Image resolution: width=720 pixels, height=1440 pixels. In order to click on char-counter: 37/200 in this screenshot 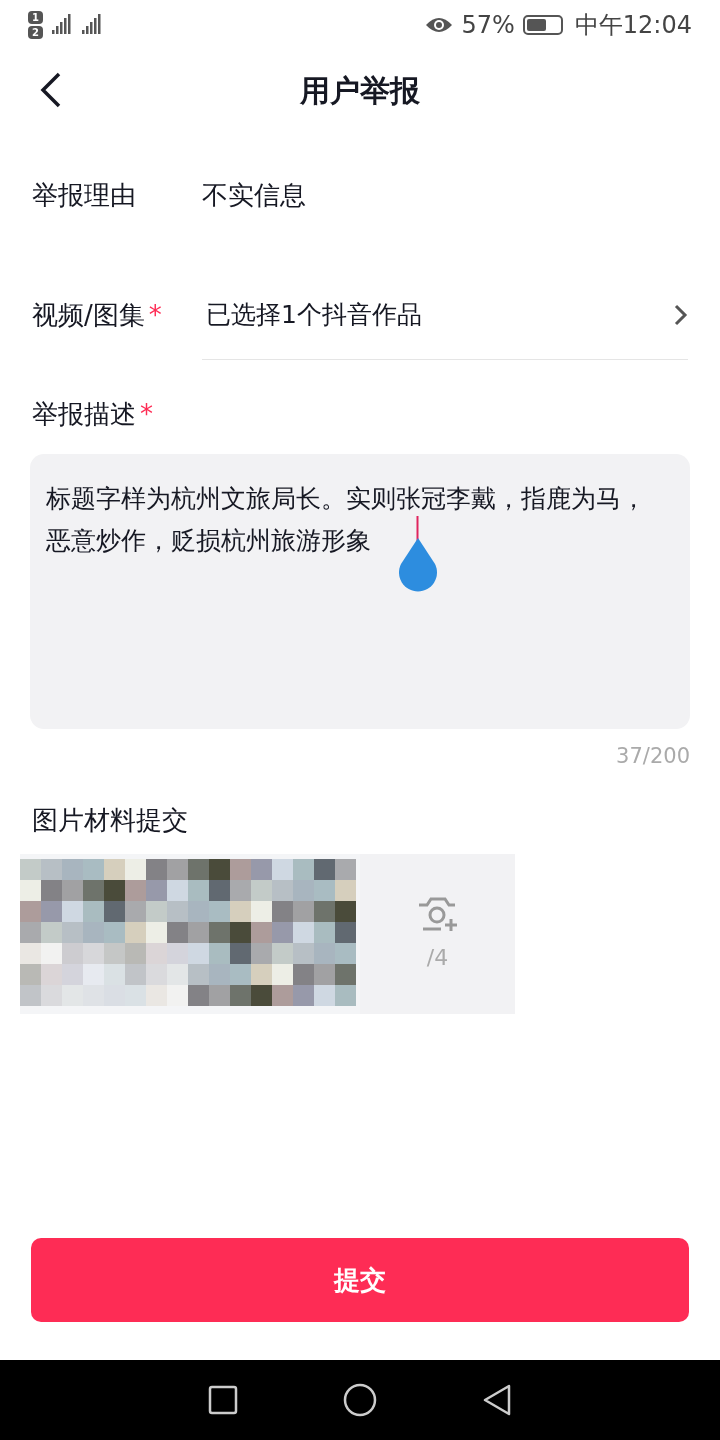, I will do `click(653, 756)`.